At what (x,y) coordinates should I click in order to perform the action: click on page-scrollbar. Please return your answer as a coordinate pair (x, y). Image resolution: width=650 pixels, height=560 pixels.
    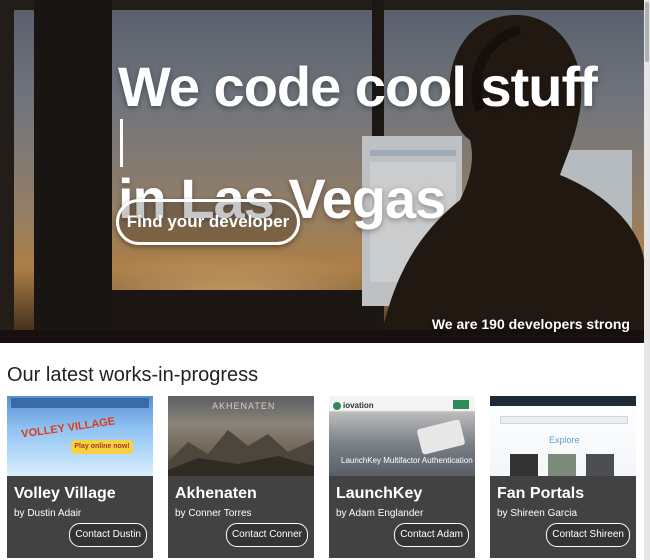
    Looking at the image, I should click on (647, 280).